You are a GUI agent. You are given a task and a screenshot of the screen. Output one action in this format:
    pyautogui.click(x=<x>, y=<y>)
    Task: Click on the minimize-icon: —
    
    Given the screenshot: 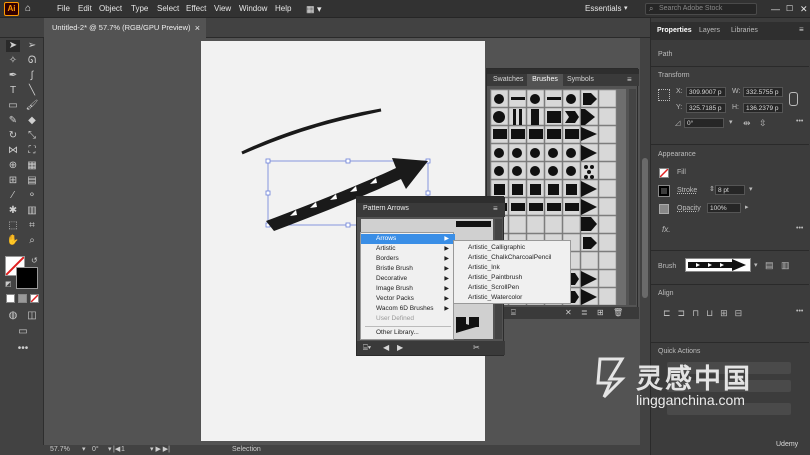 What is the action you would take?
    pyautogui.click(x=775, y=9)
    